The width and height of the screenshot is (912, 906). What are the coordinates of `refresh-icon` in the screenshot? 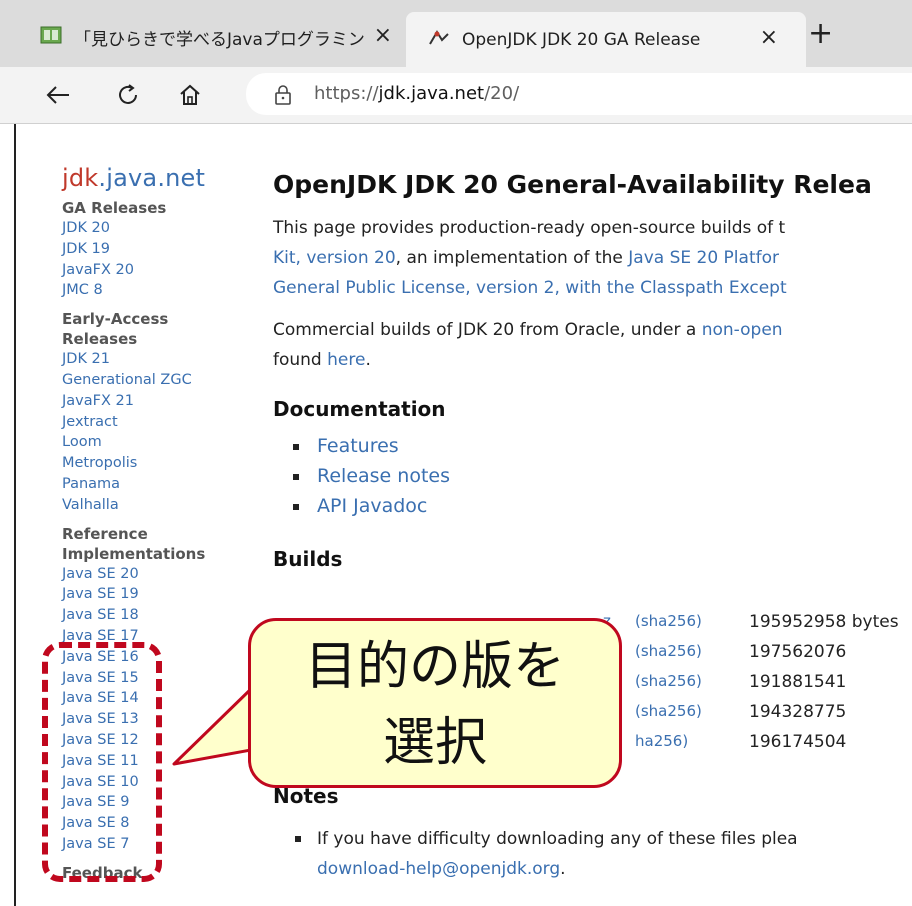 It's located at (128, 95).